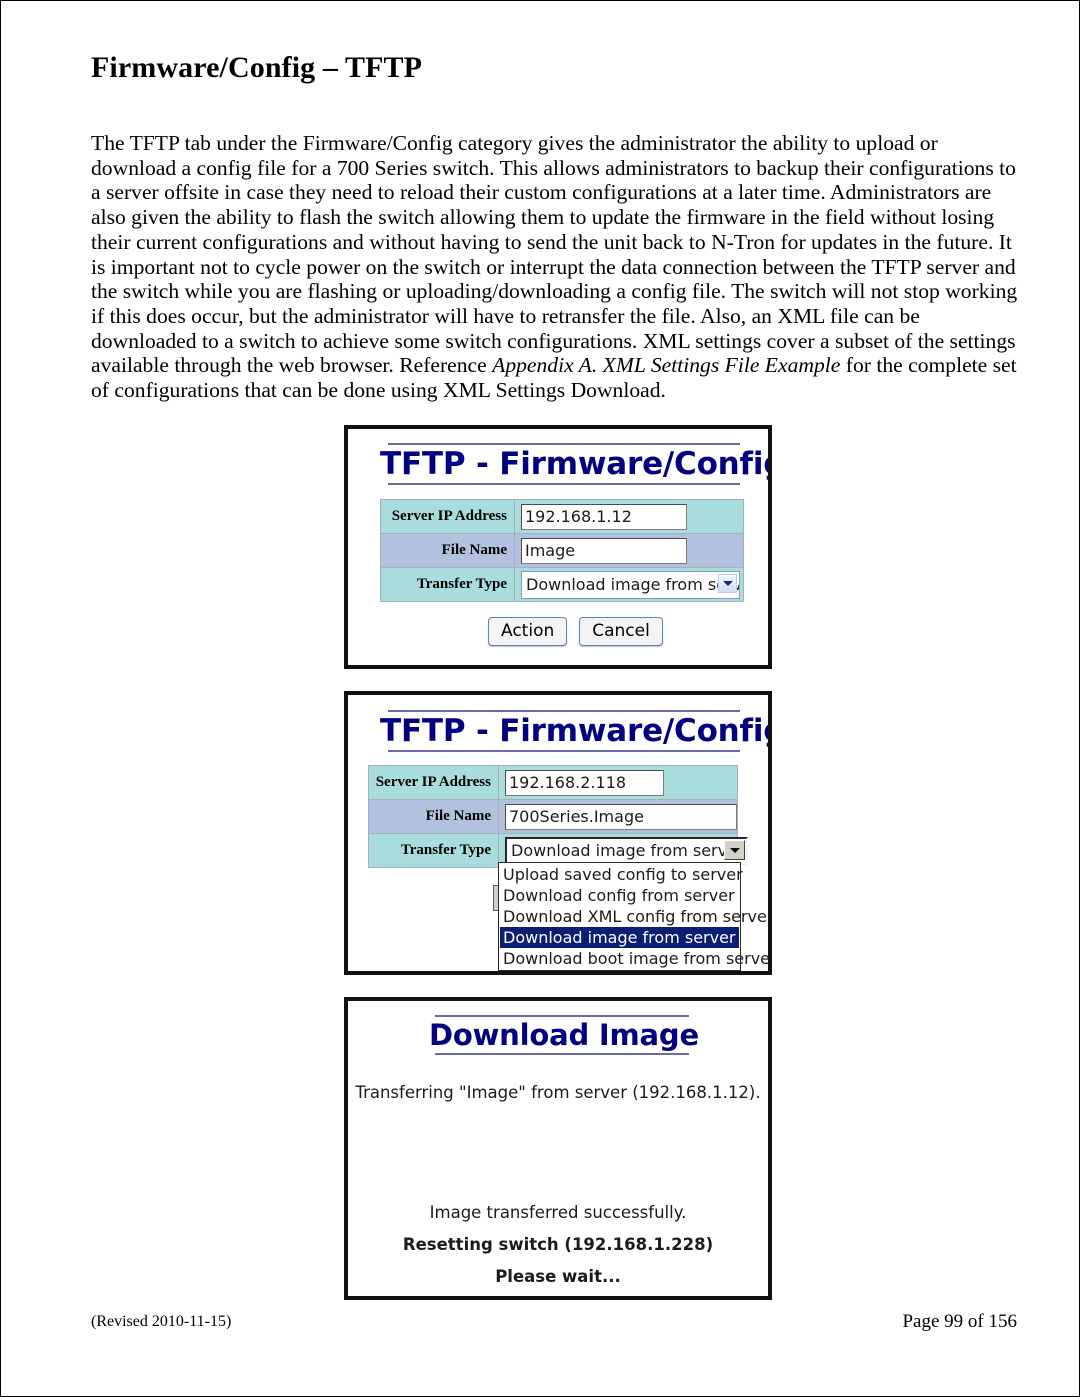 The width and height of the screenshot is (1080, 1397). Describe the element at coordinates (528, 631) in the screenshot. I see `action-button: Action` at that location.